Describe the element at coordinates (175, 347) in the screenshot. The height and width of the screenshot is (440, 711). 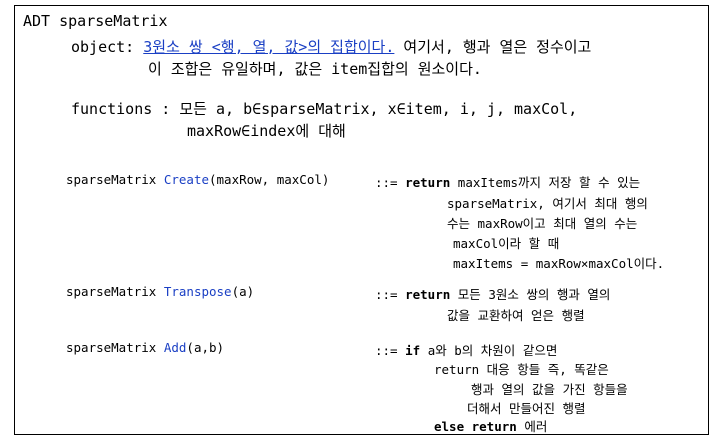
I see `add-name: Add` at that location.